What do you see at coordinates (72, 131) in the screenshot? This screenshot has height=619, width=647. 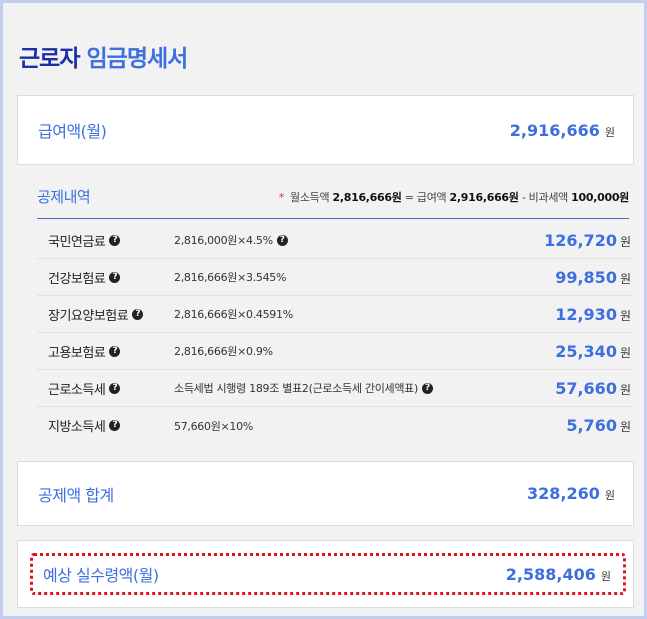 I see `monthly-pay-label: 급여액(월)` at bounding box center [72, 131].